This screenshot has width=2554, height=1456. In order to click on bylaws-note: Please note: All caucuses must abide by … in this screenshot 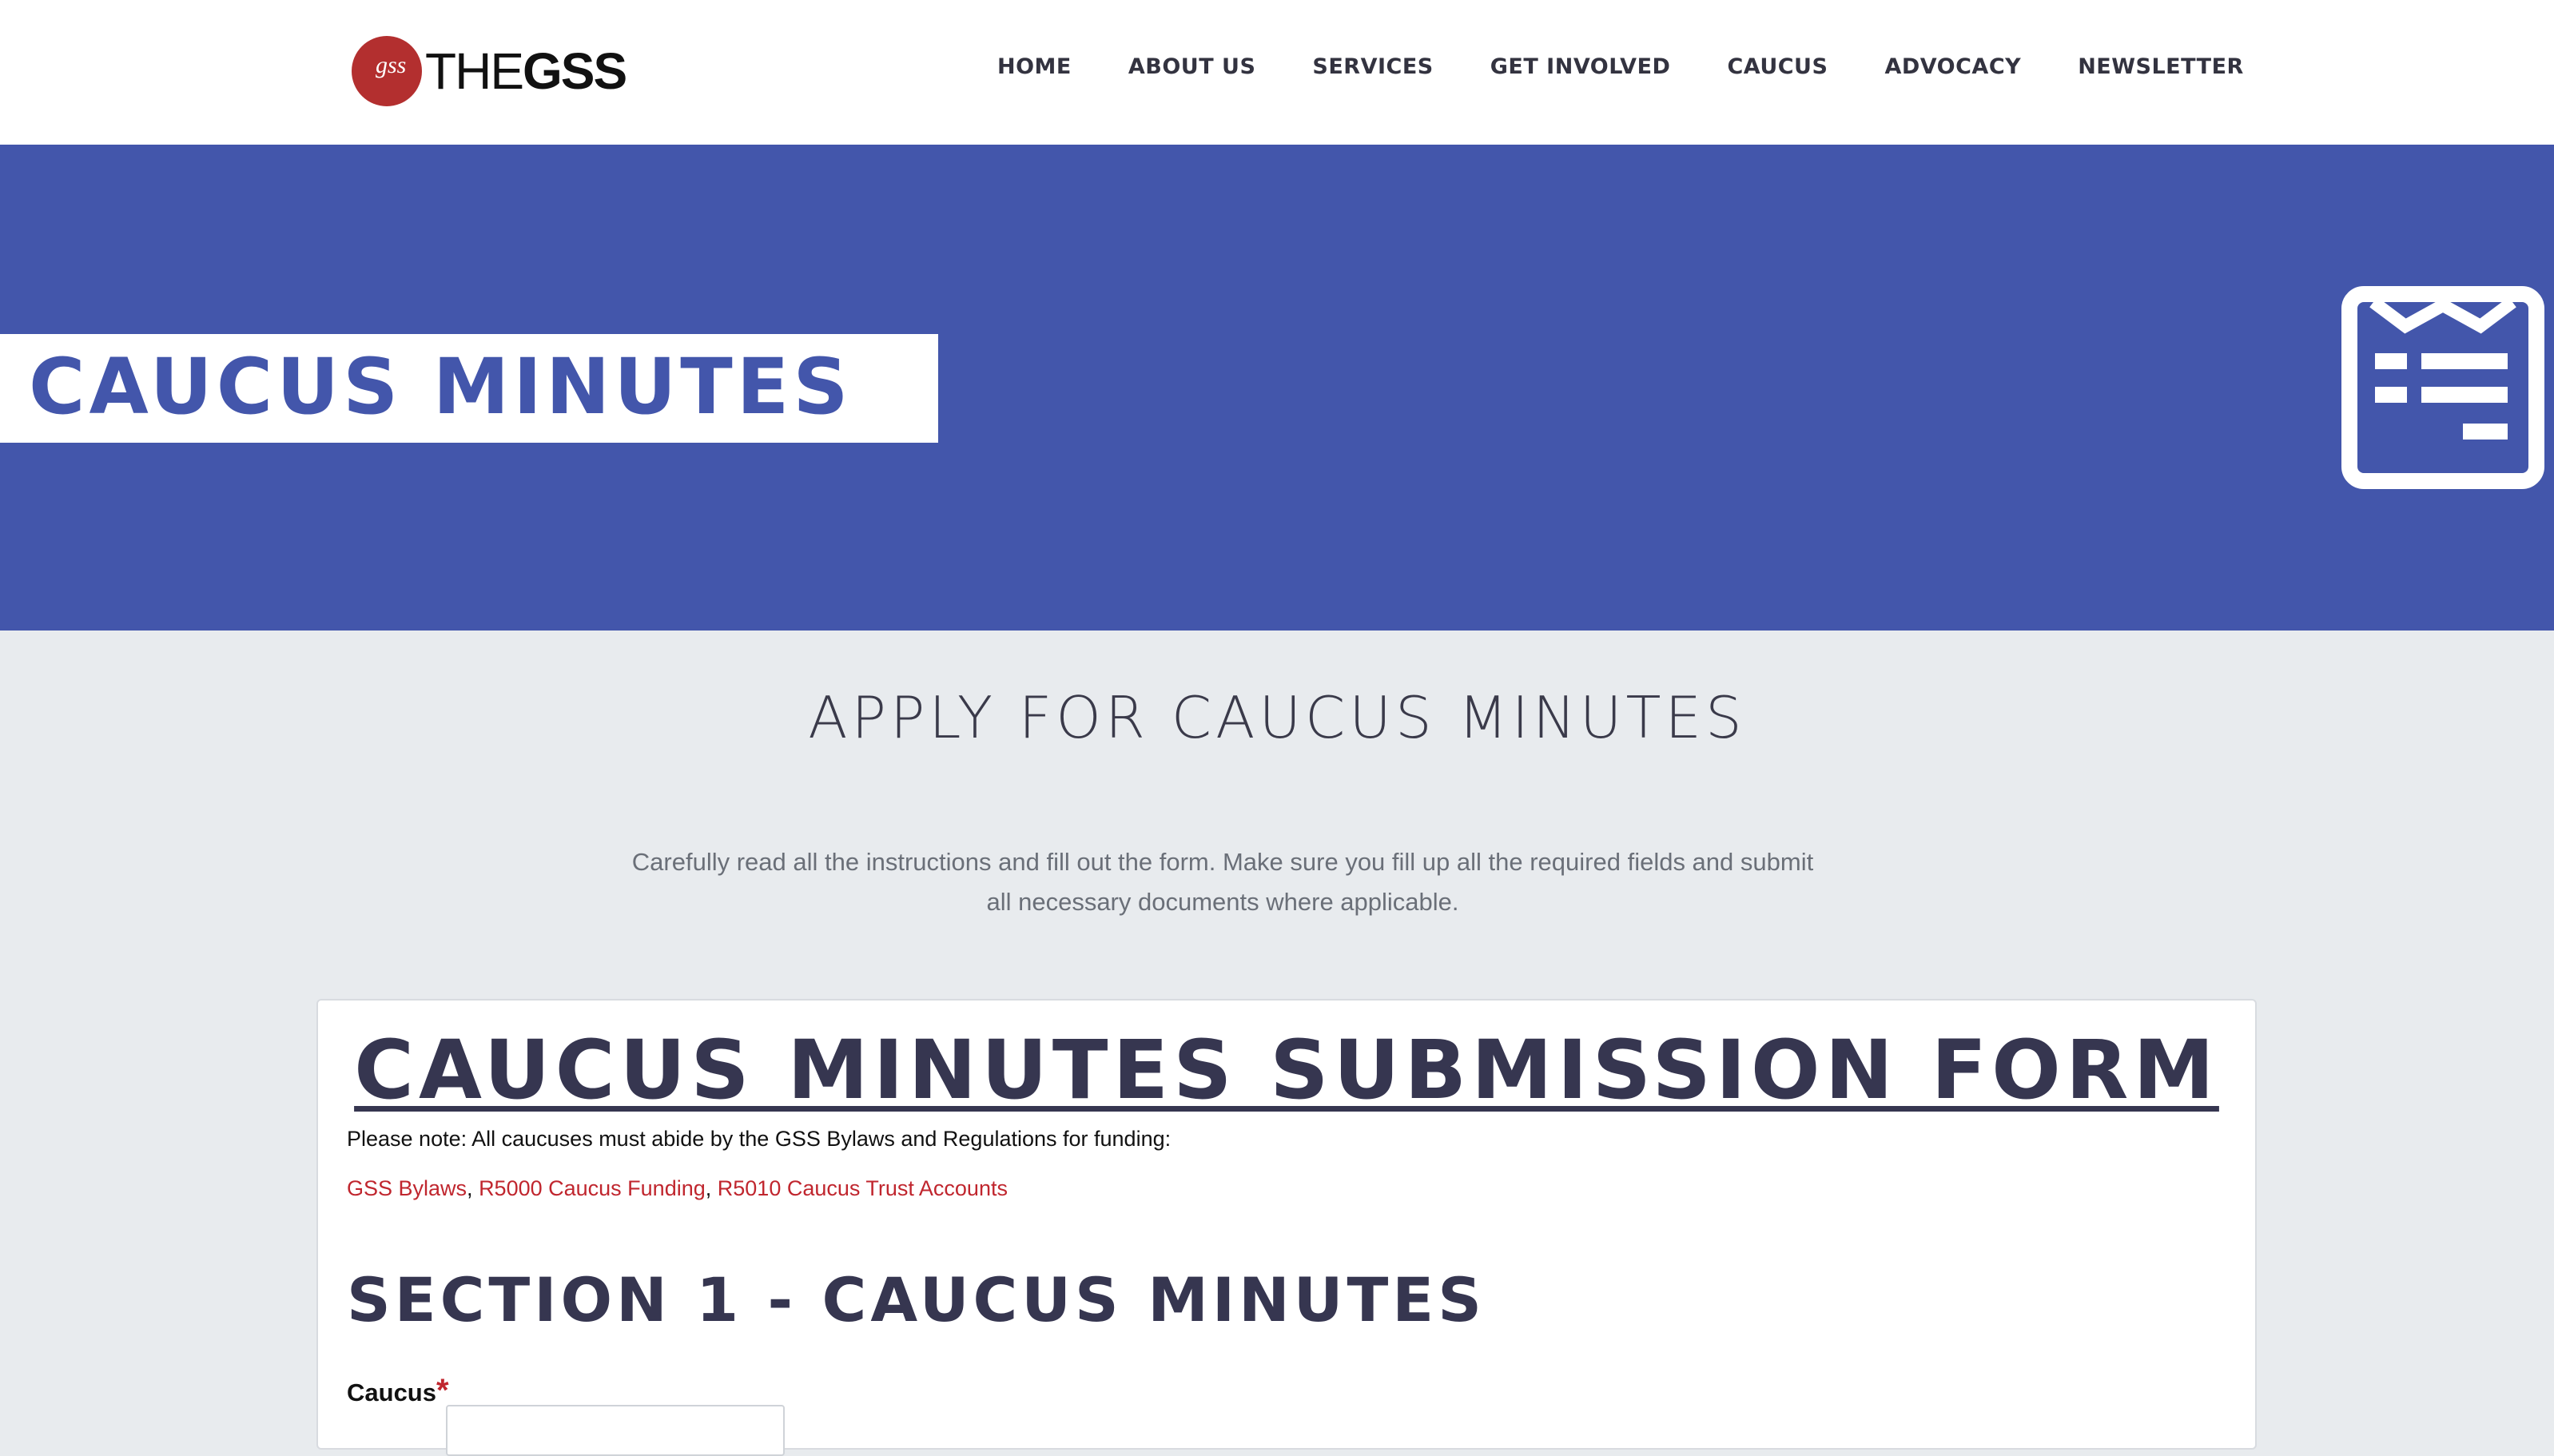, I will do `click(759, 1139)`.